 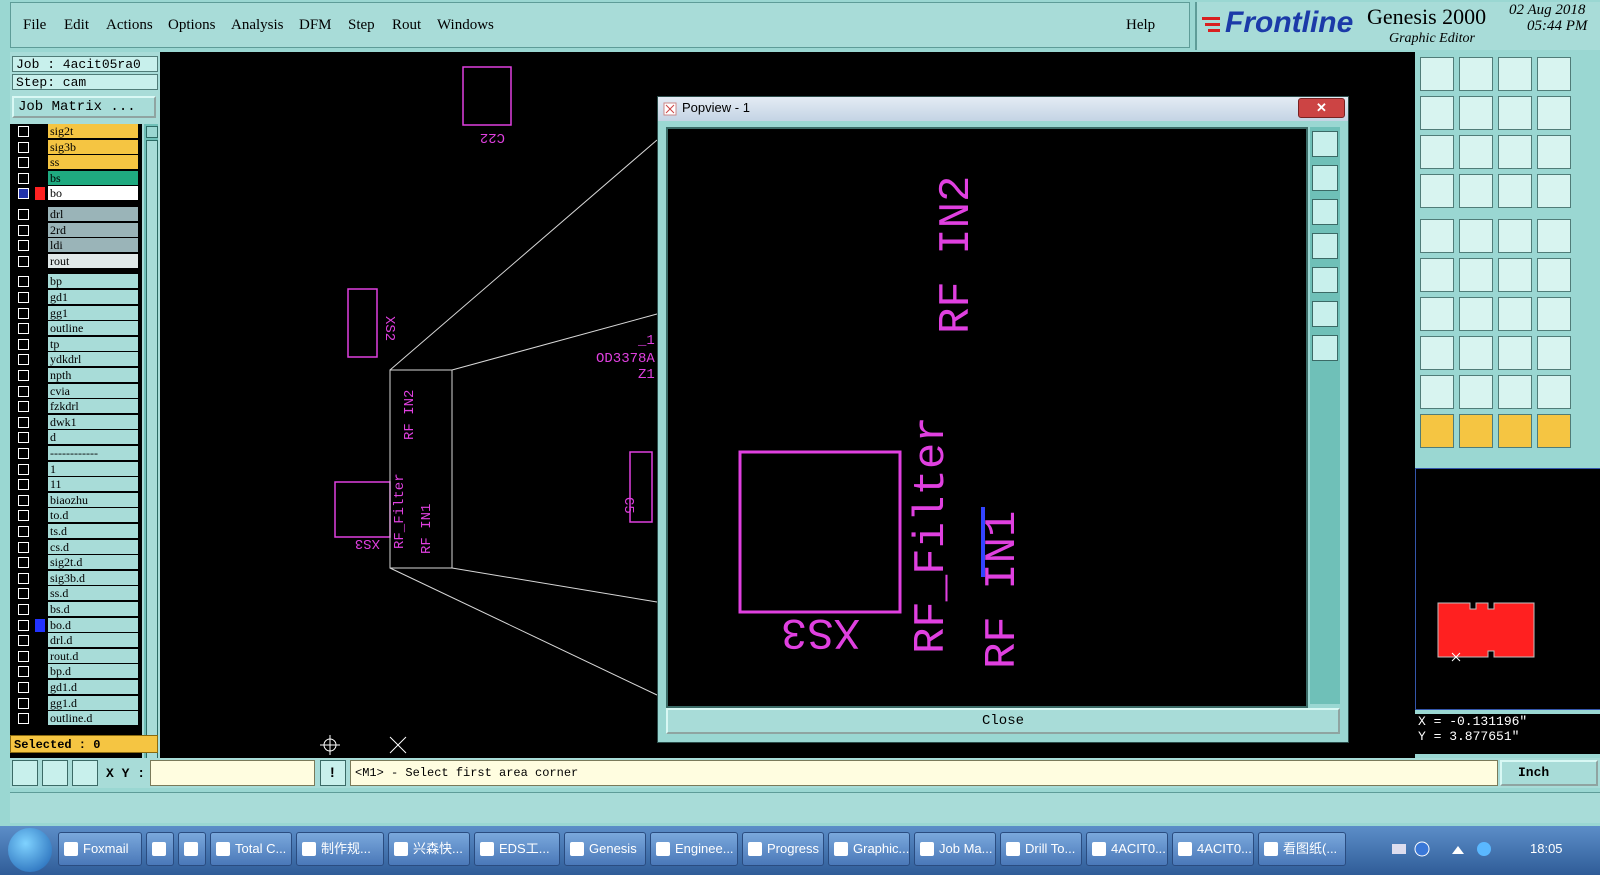 I want to click on pad-add-icon, so click(x=1437, y=236).